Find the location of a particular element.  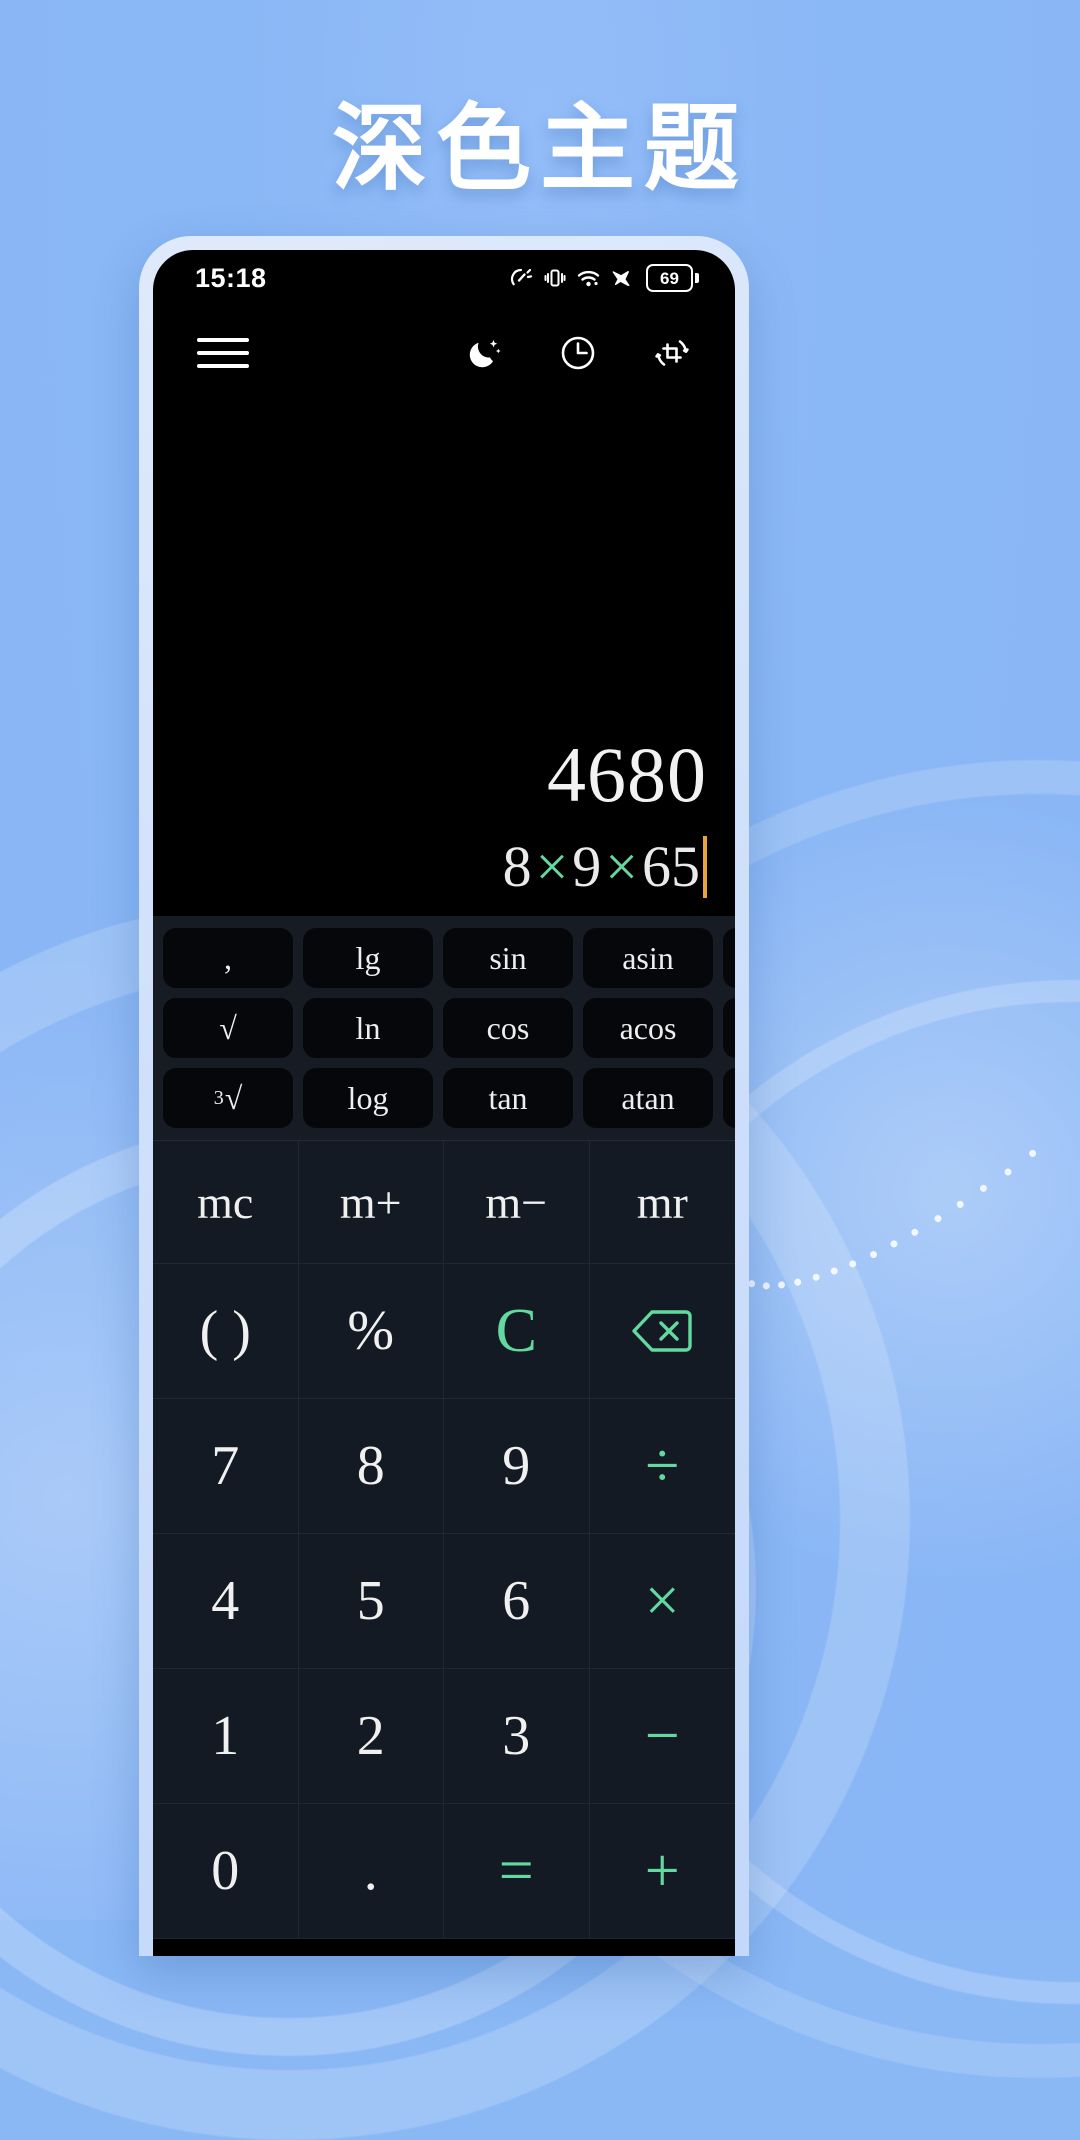

app-toolbar is located at coordinates (444, 353).